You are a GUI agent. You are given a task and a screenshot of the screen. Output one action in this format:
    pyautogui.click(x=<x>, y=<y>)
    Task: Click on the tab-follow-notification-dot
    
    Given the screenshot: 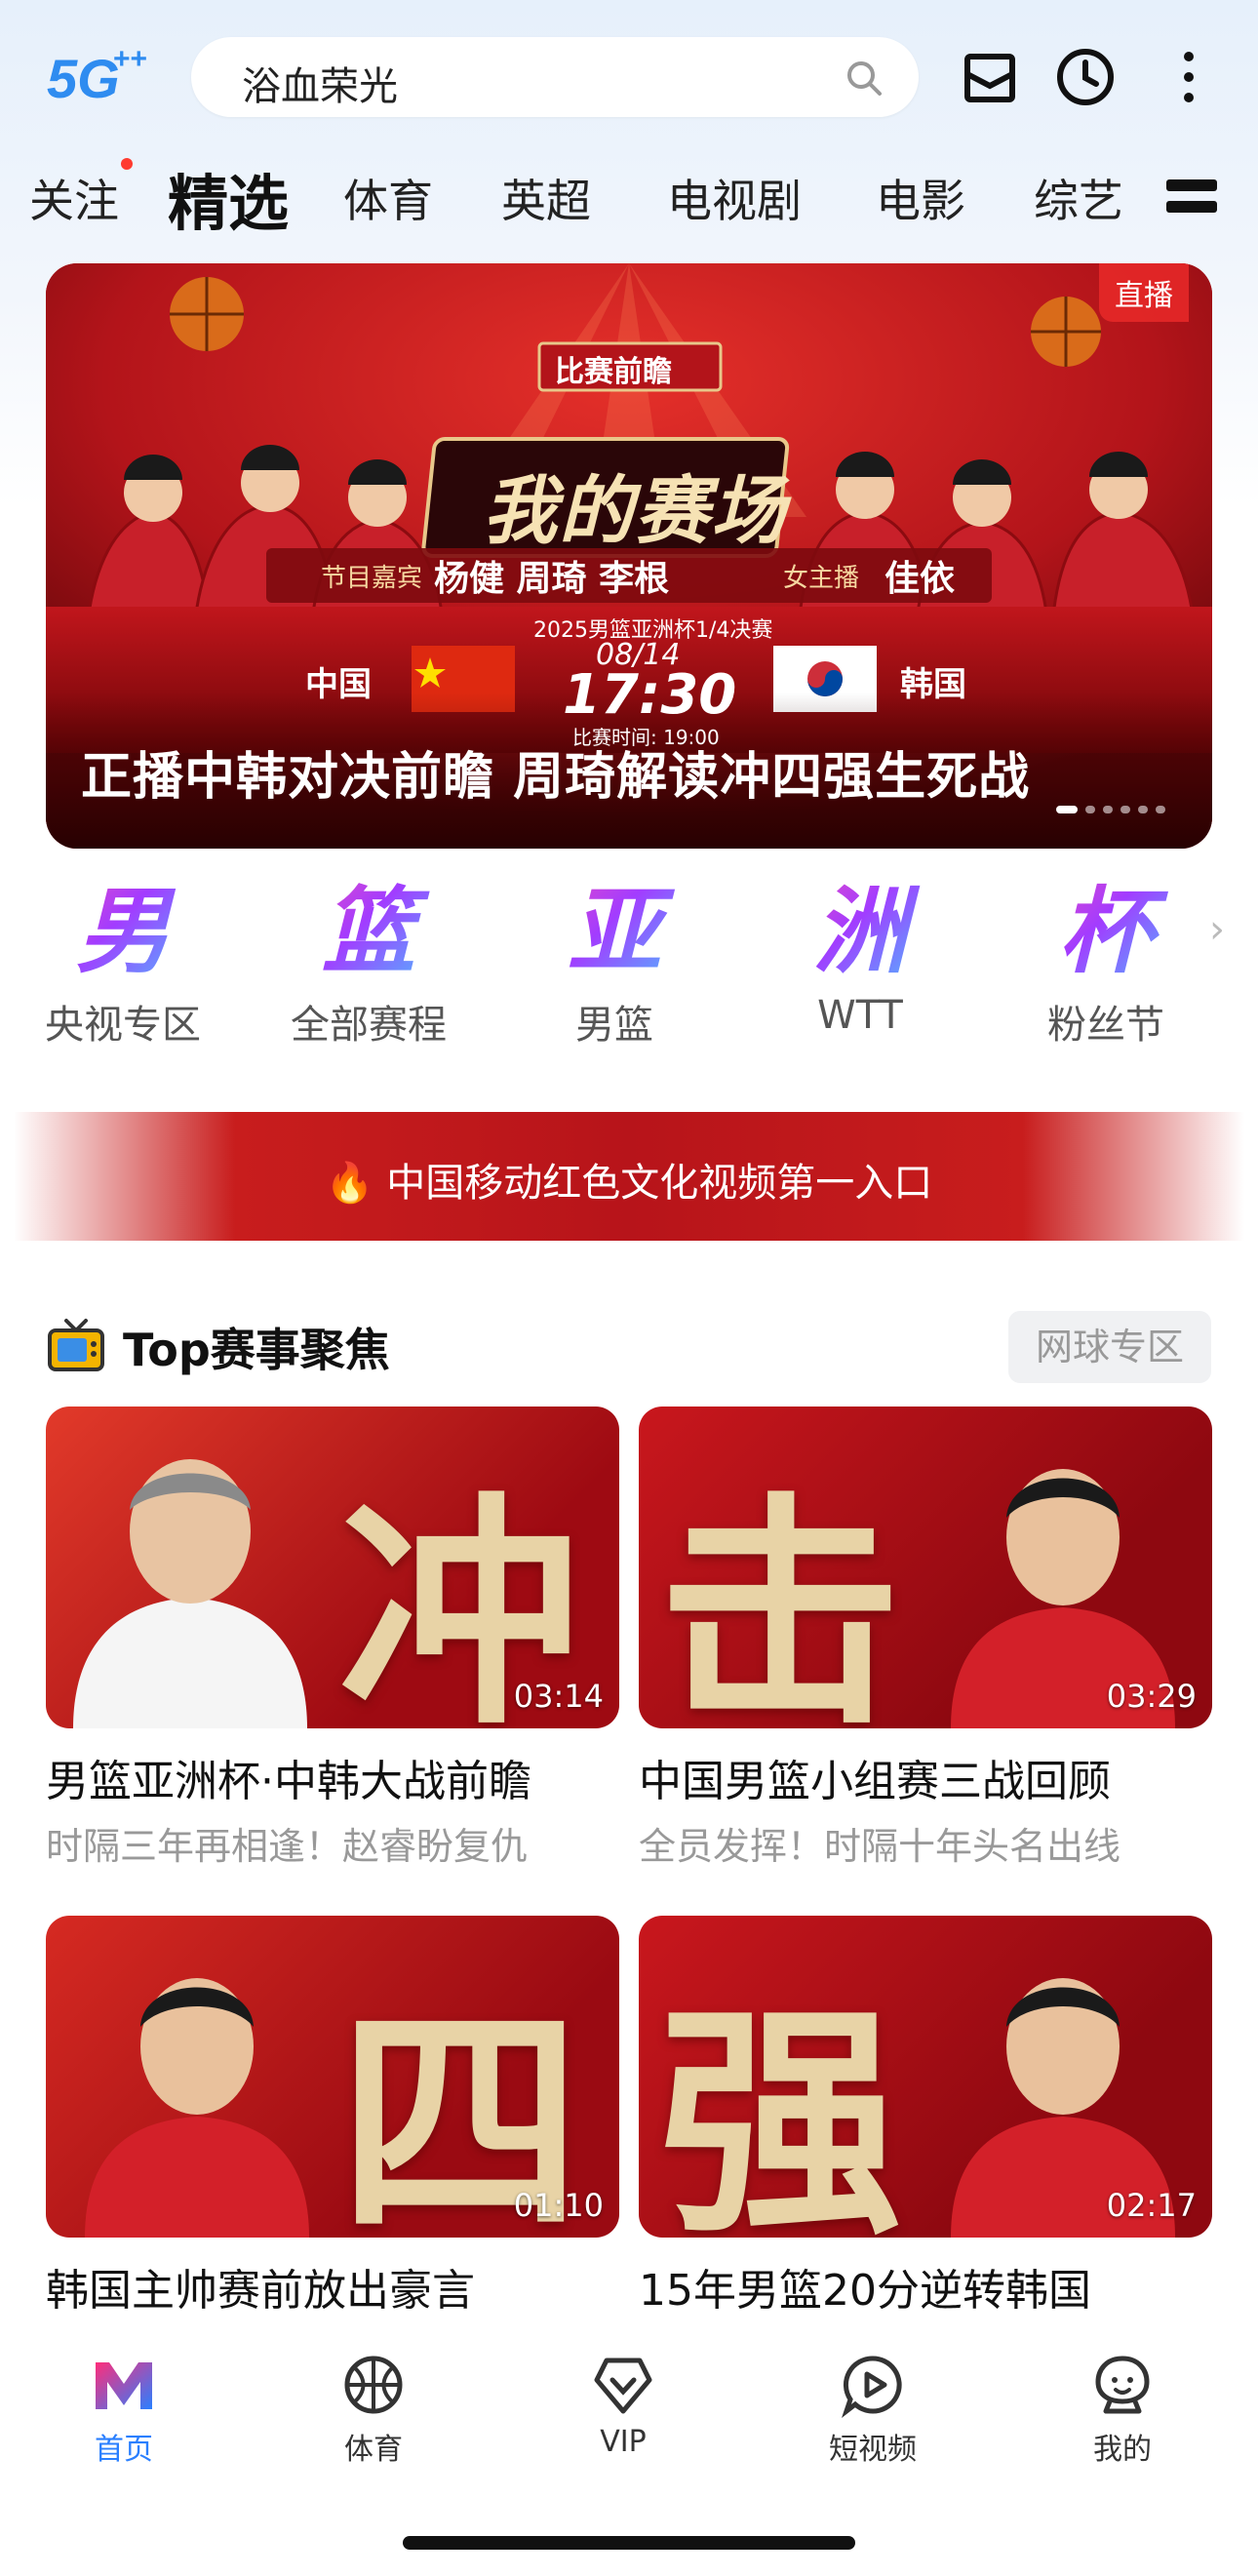 What is the action you would take?
    pyautogui.click(x=127, y=164)
    